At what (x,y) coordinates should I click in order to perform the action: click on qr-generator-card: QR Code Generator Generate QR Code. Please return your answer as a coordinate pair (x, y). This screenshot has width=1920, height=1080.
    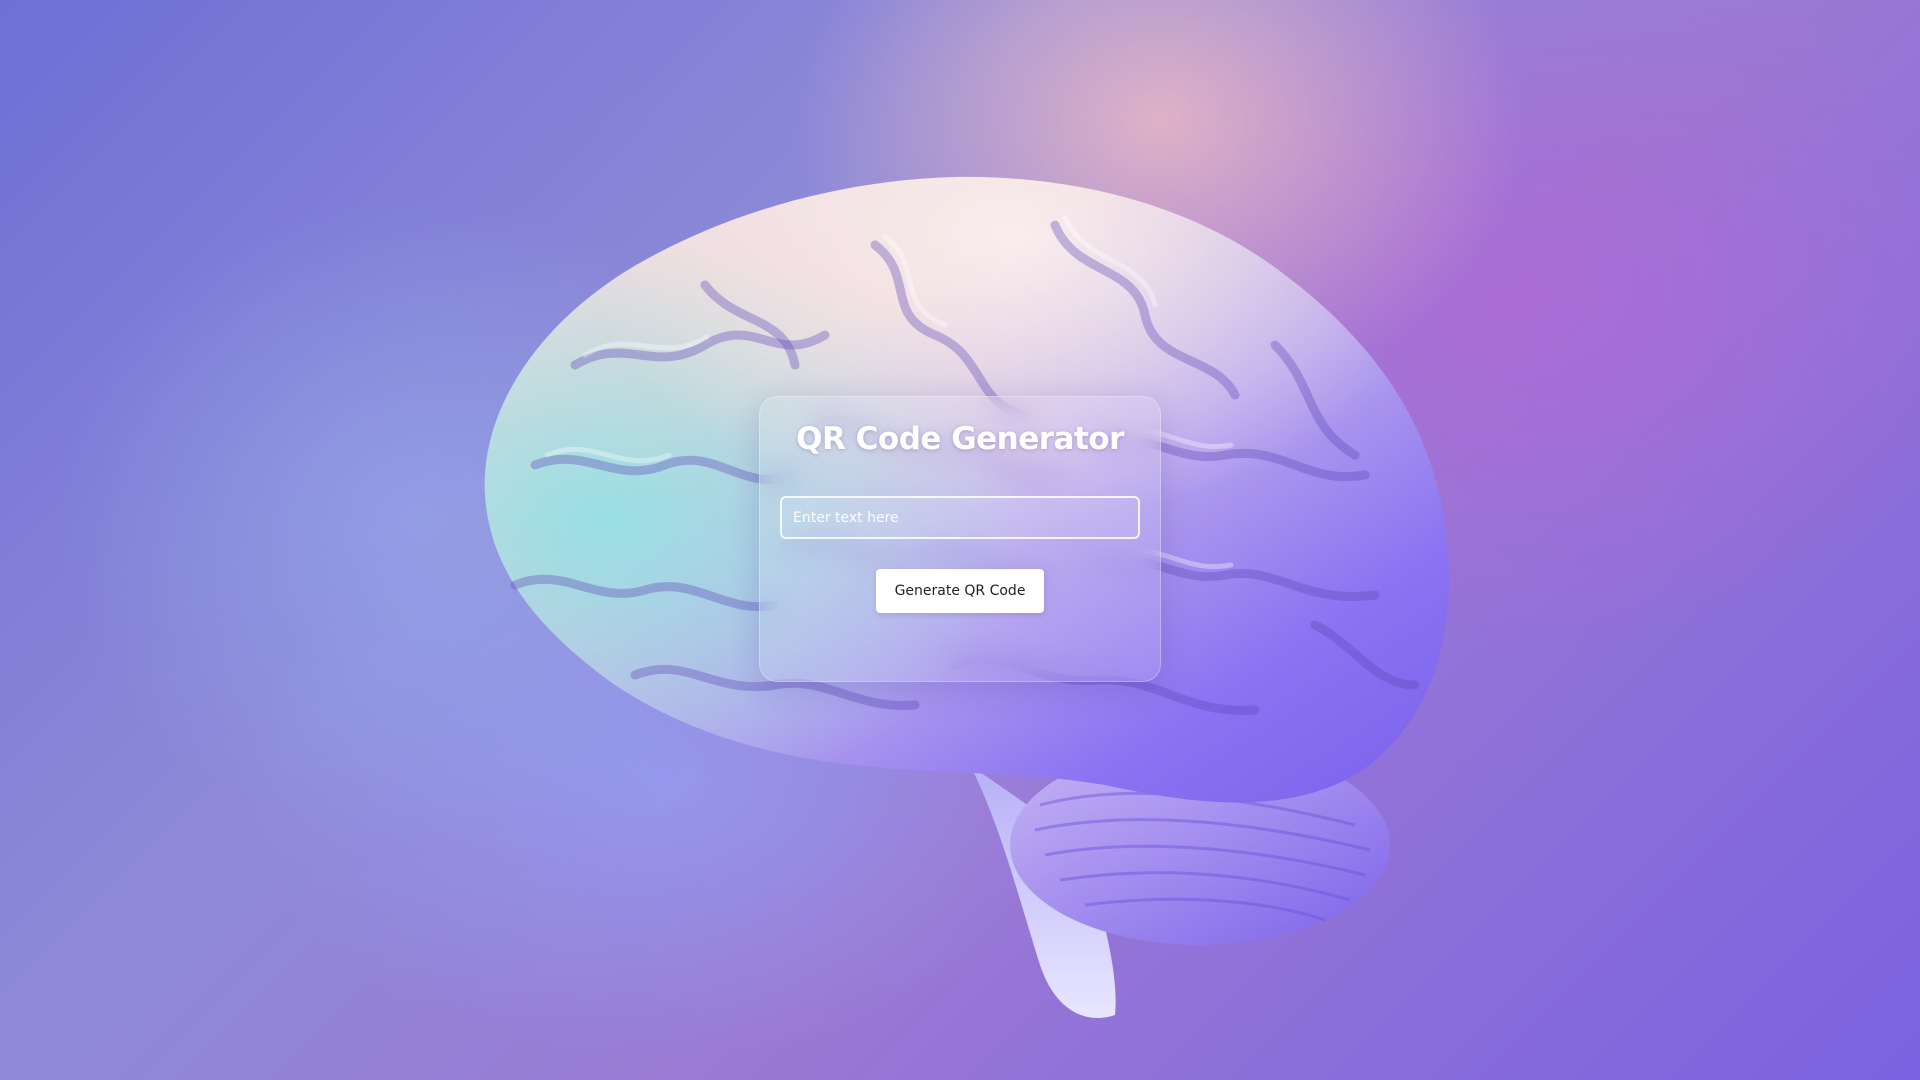
    Looking at the image, I should click on (960, 539).